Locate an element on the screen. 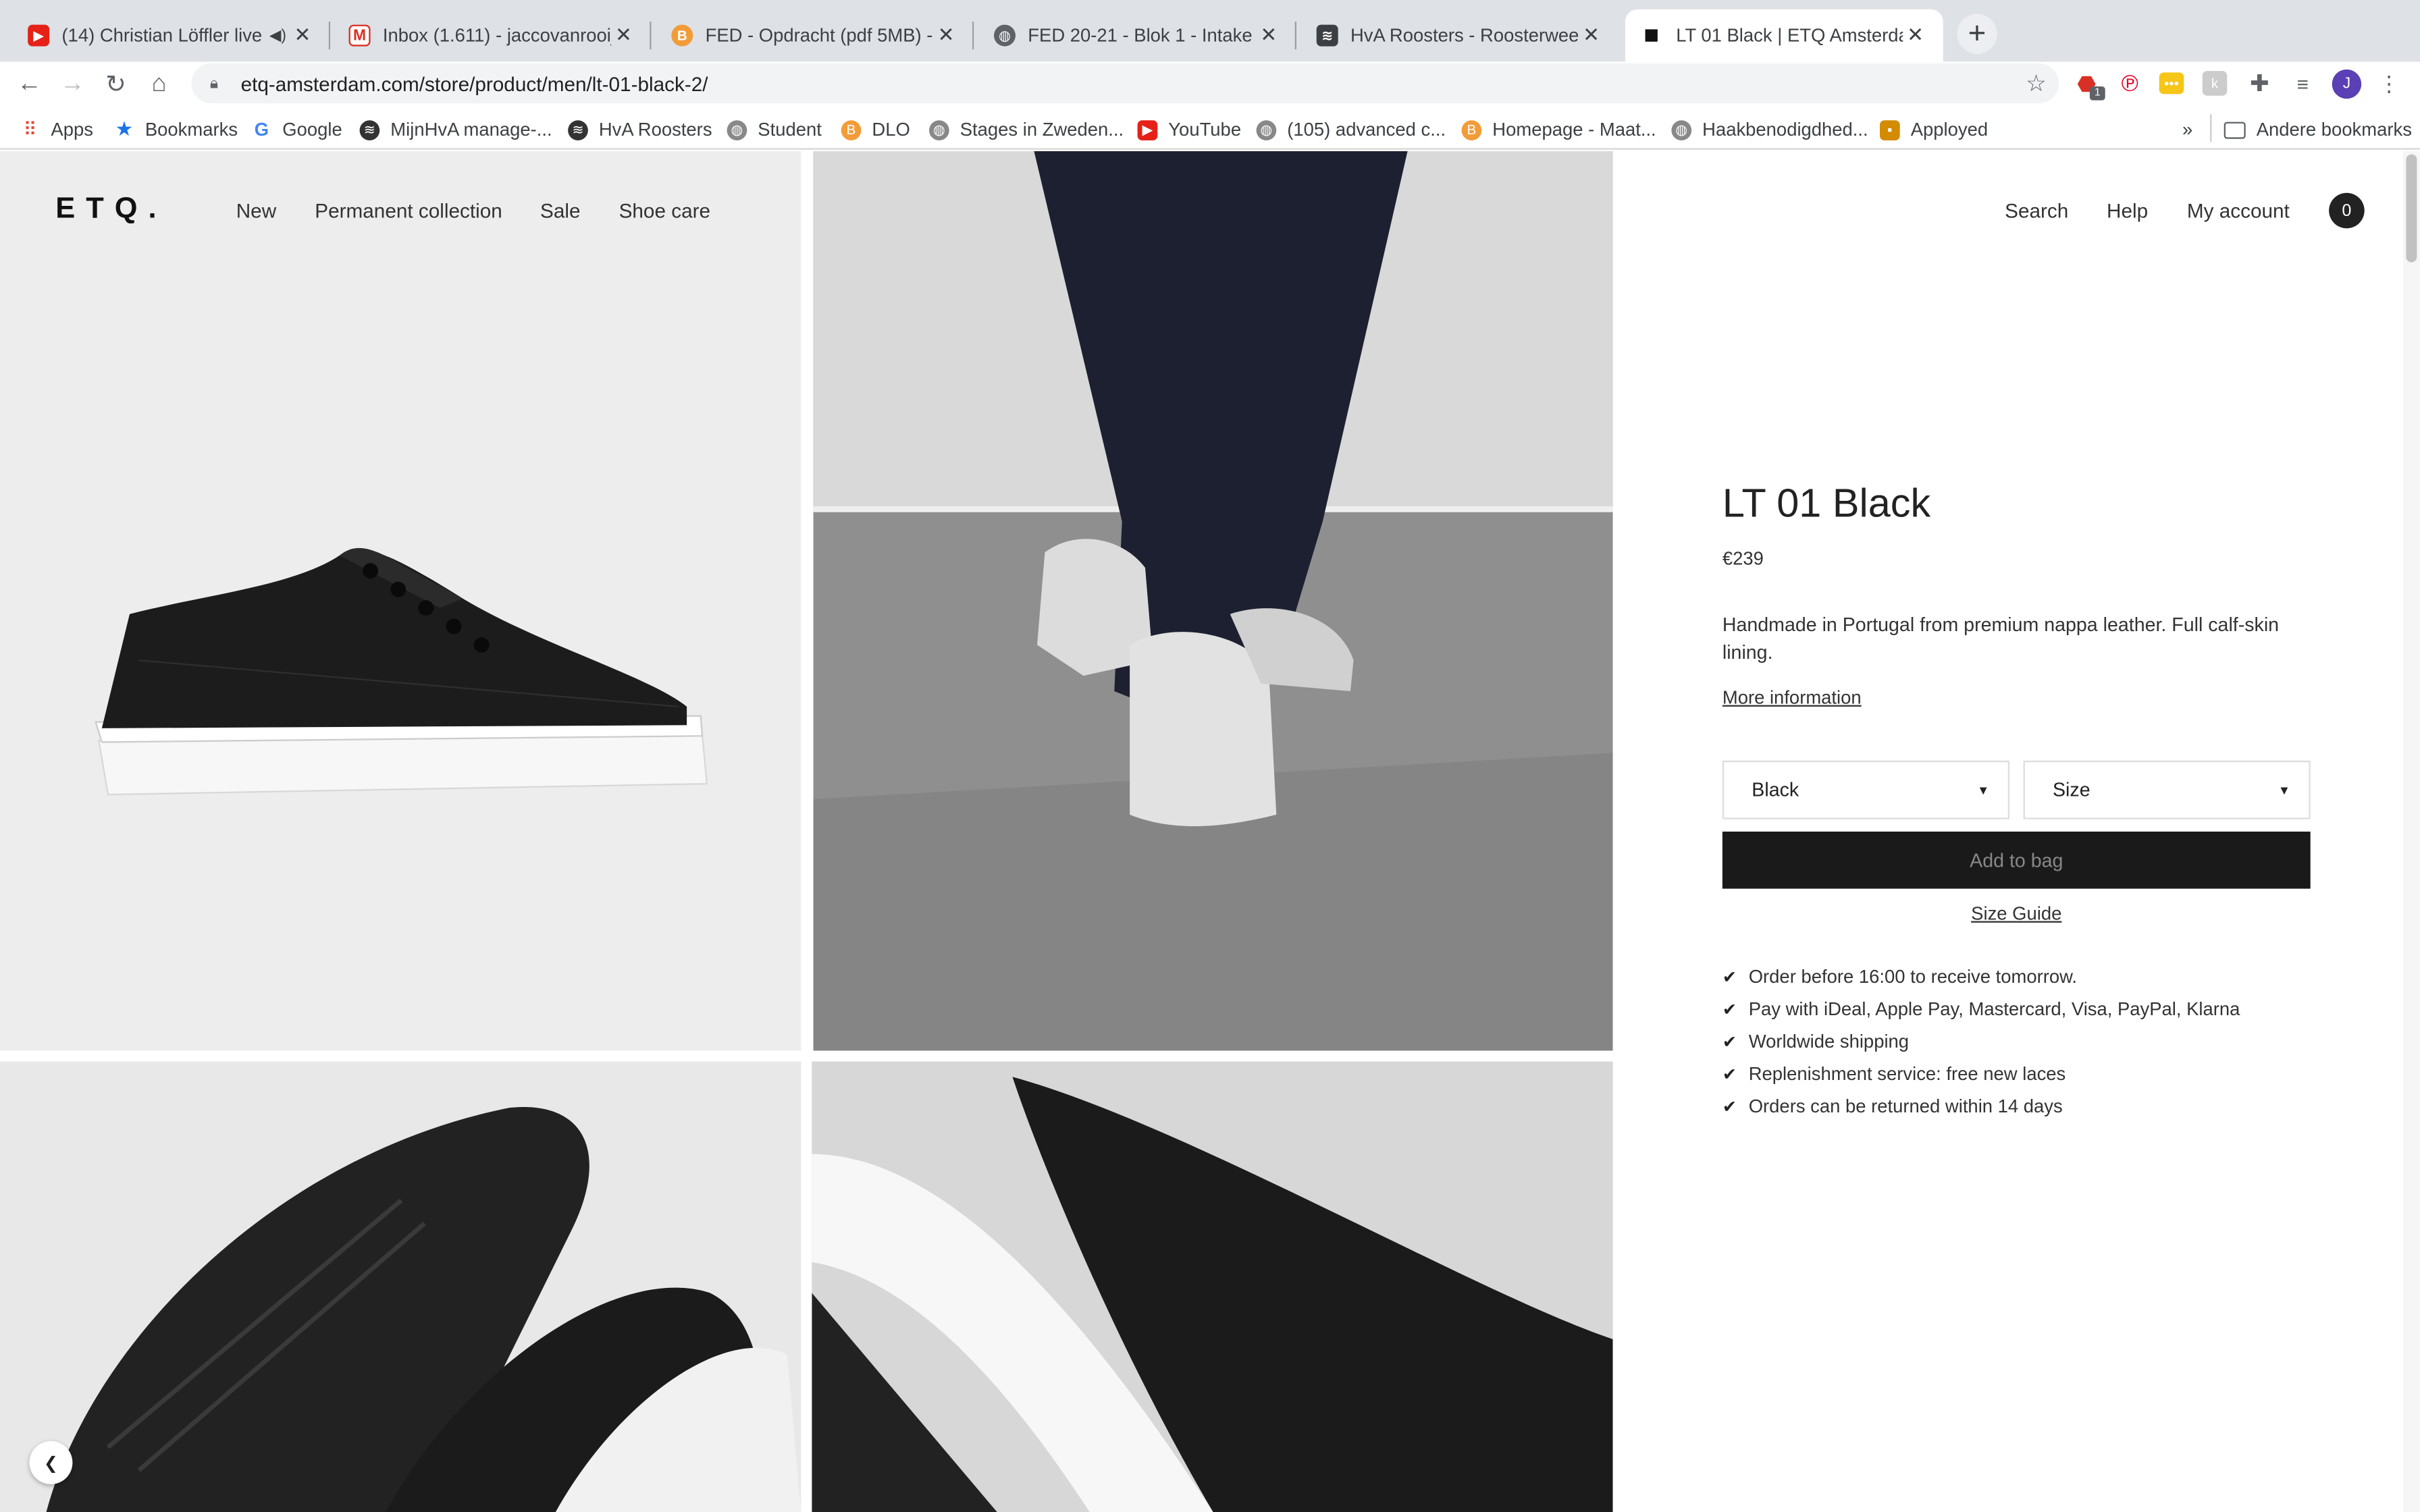 This screenshot has height=1512, width=2420. extensions-puzzle-icon: ✚ is located at coordinates (2259, 83).